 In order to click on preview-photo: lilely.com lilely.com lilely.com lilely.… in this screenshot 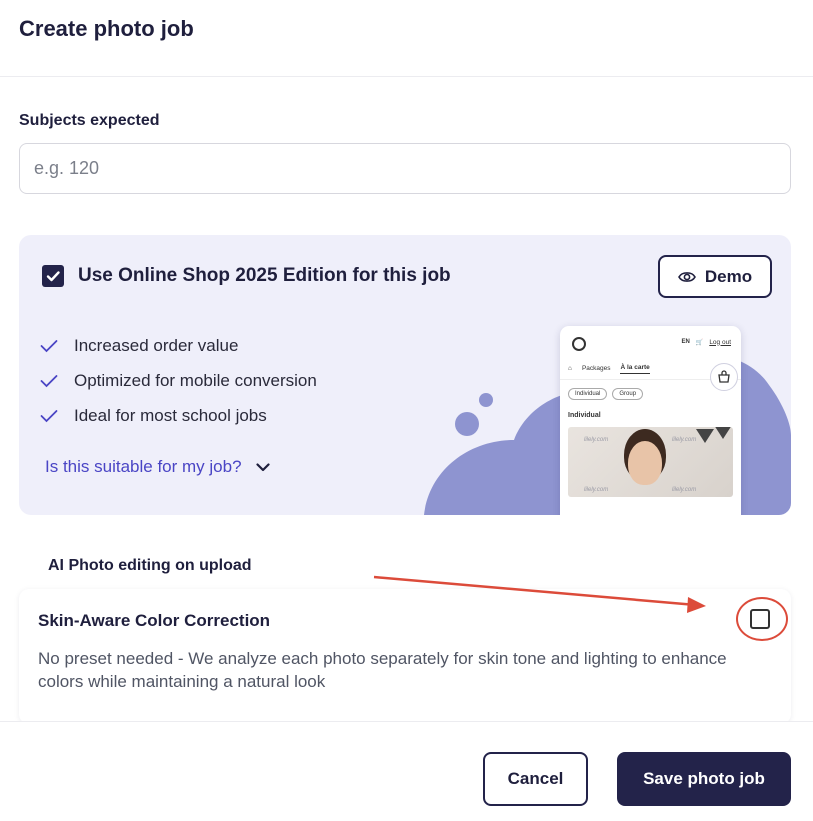, I will do `click(650, 462)`.